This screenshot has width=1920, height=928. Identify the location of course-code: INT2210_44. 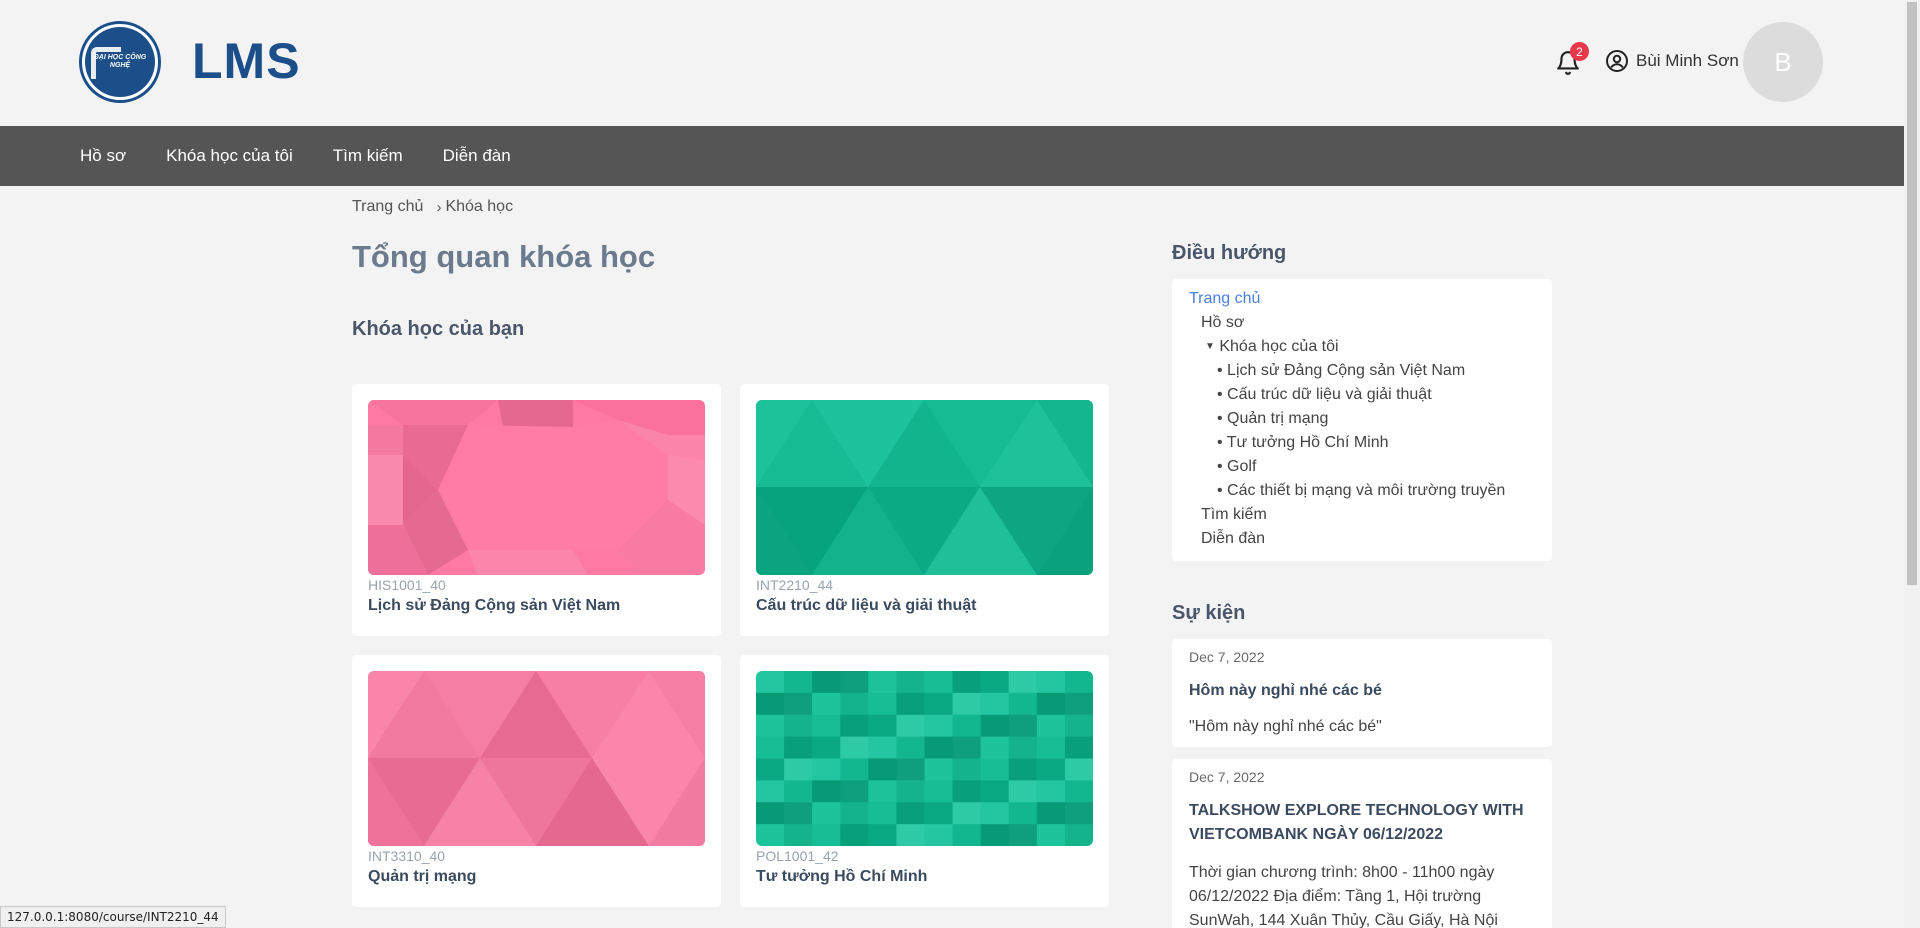
(795, 585).